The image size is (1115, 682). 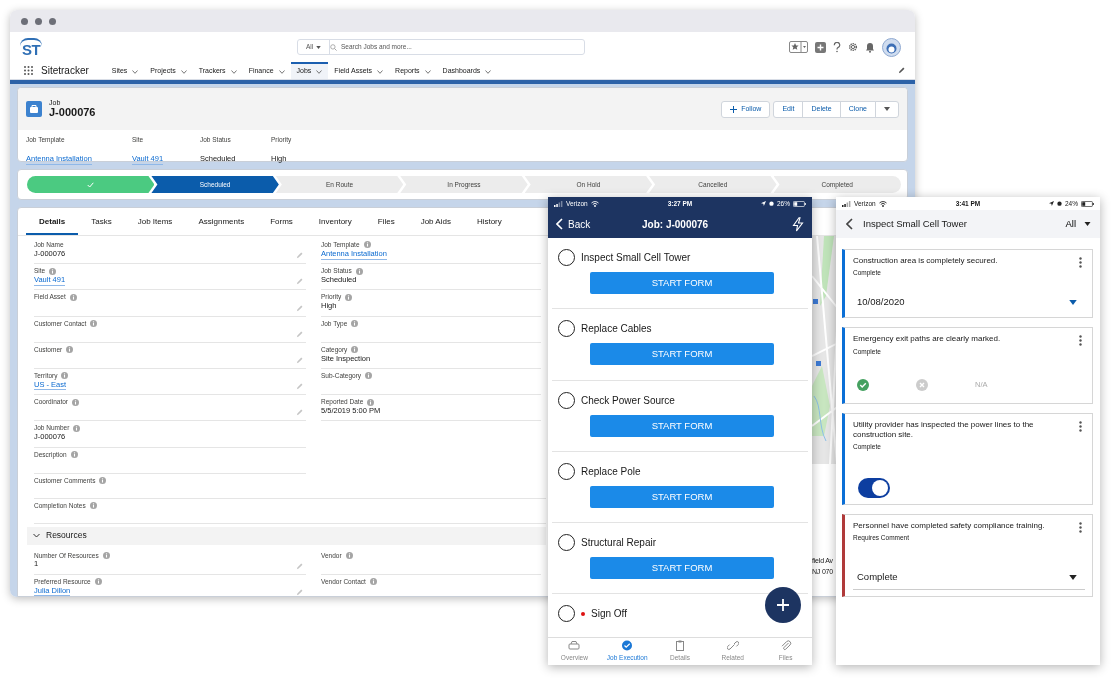 I want to click on tab: Assignments, so click(x=221, y=225).